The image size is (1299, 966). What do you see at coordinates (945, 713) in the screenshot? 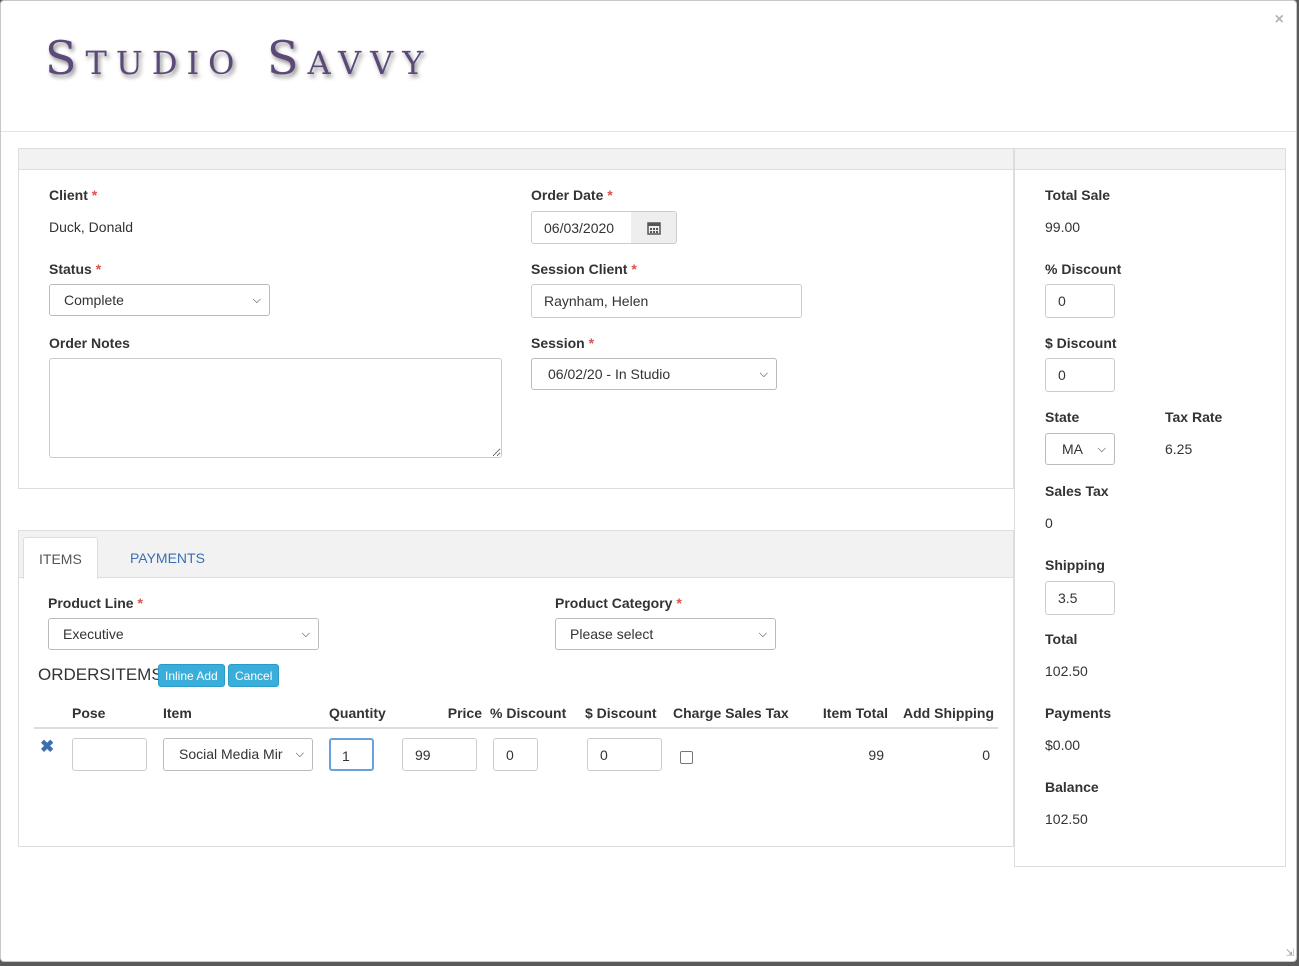
I see `column-header-add-shipping: Add Shipping` at bounding box center [945, 713].